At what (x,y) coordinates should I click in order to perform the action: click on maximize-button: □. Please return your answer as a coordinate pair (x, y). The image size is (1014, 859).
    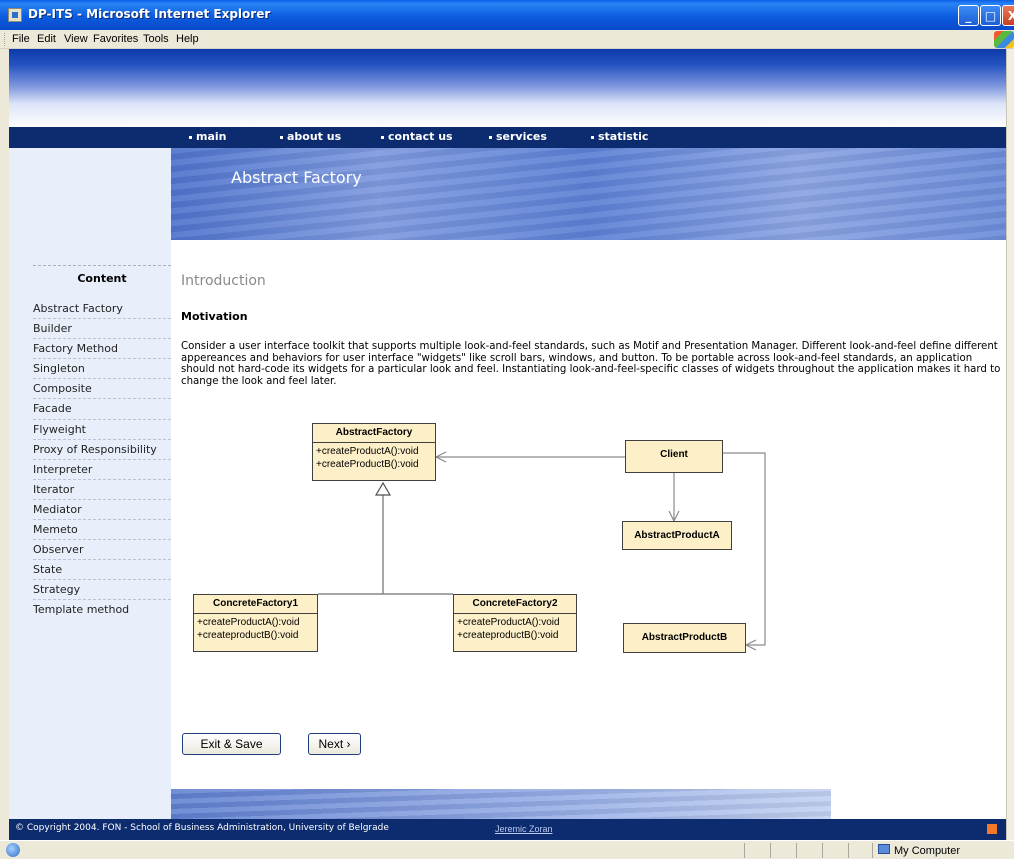
    Looking at the image, I should click on (990, 15).